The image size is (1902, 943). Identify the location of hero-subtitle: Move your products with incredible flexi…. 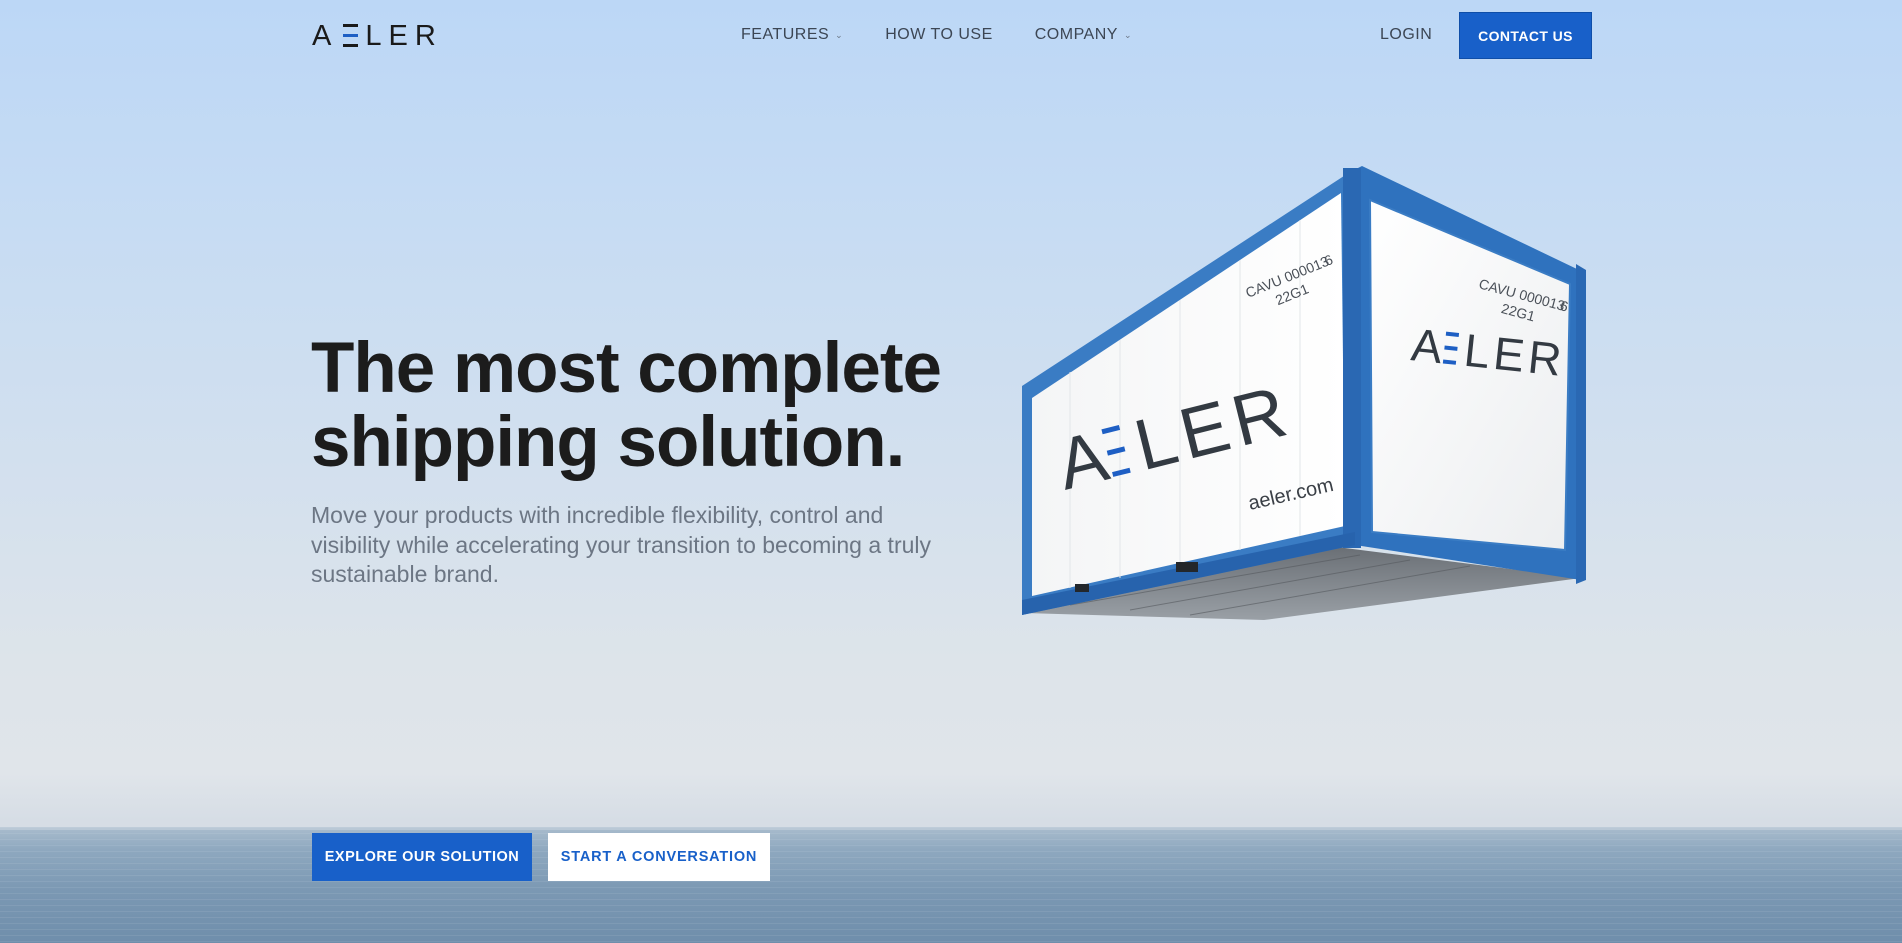
(621, 544).